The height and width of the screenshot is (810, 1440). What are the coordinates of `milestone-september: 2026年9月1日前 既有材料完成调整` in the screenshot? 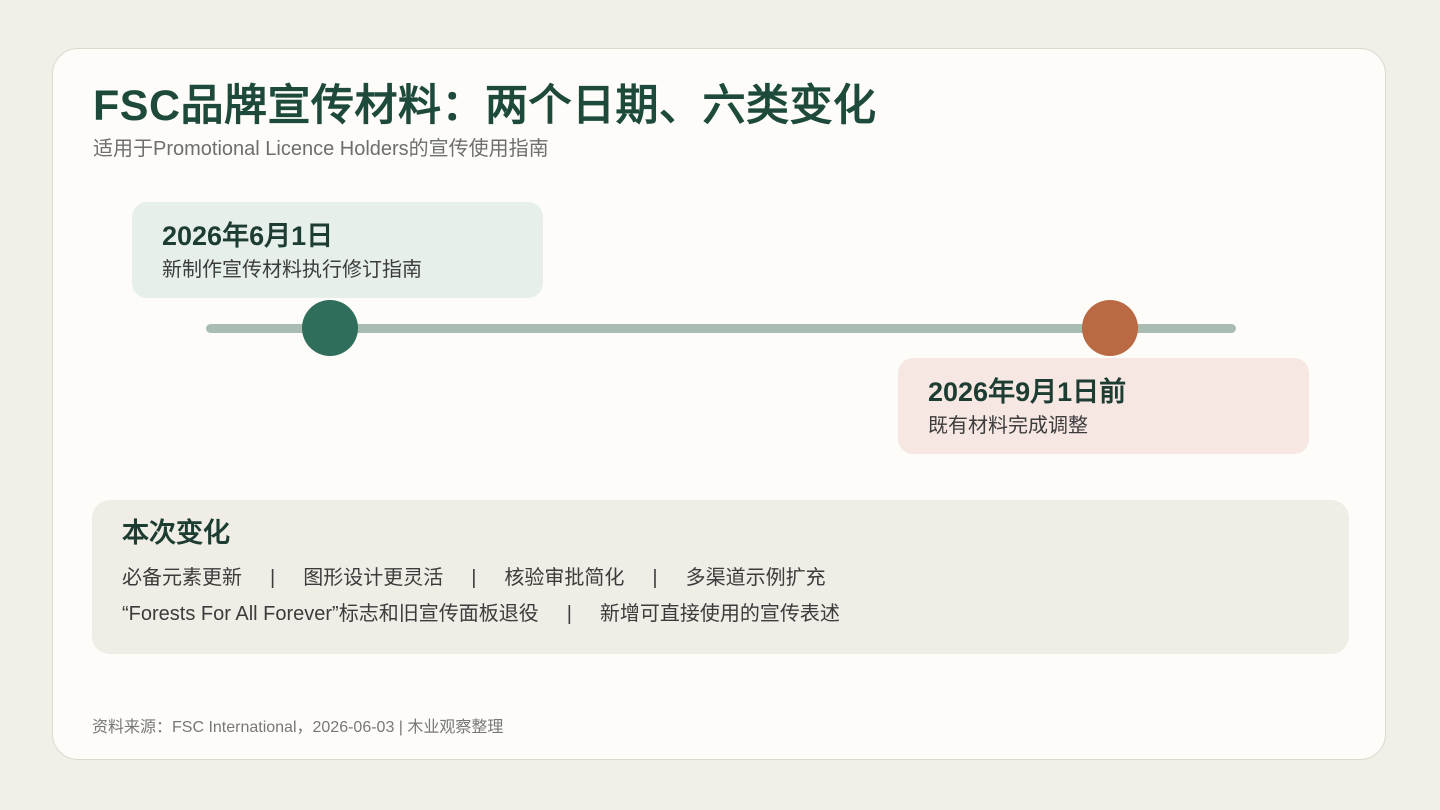 It's located at (1103, 406).